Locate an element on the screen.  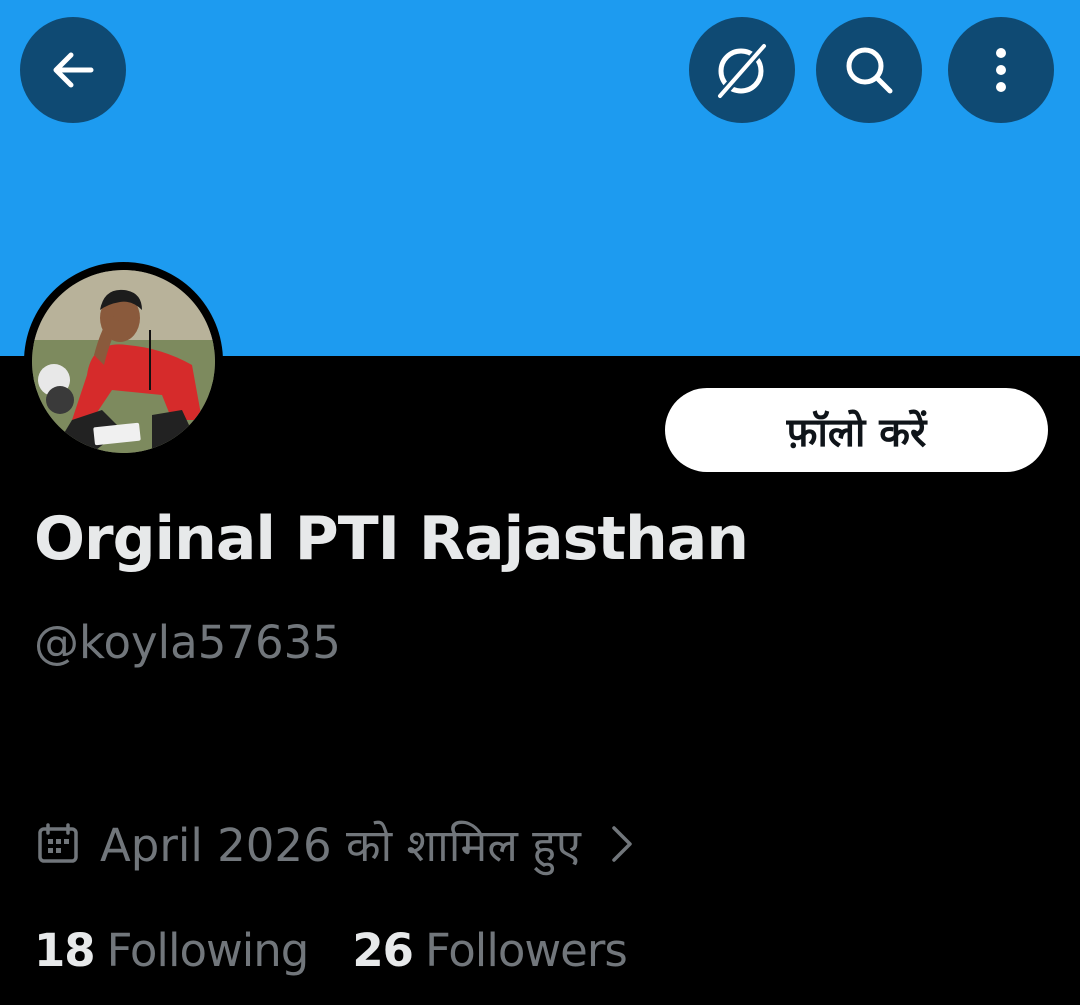
chevron-right-icon is located at coordinates (622, 844).